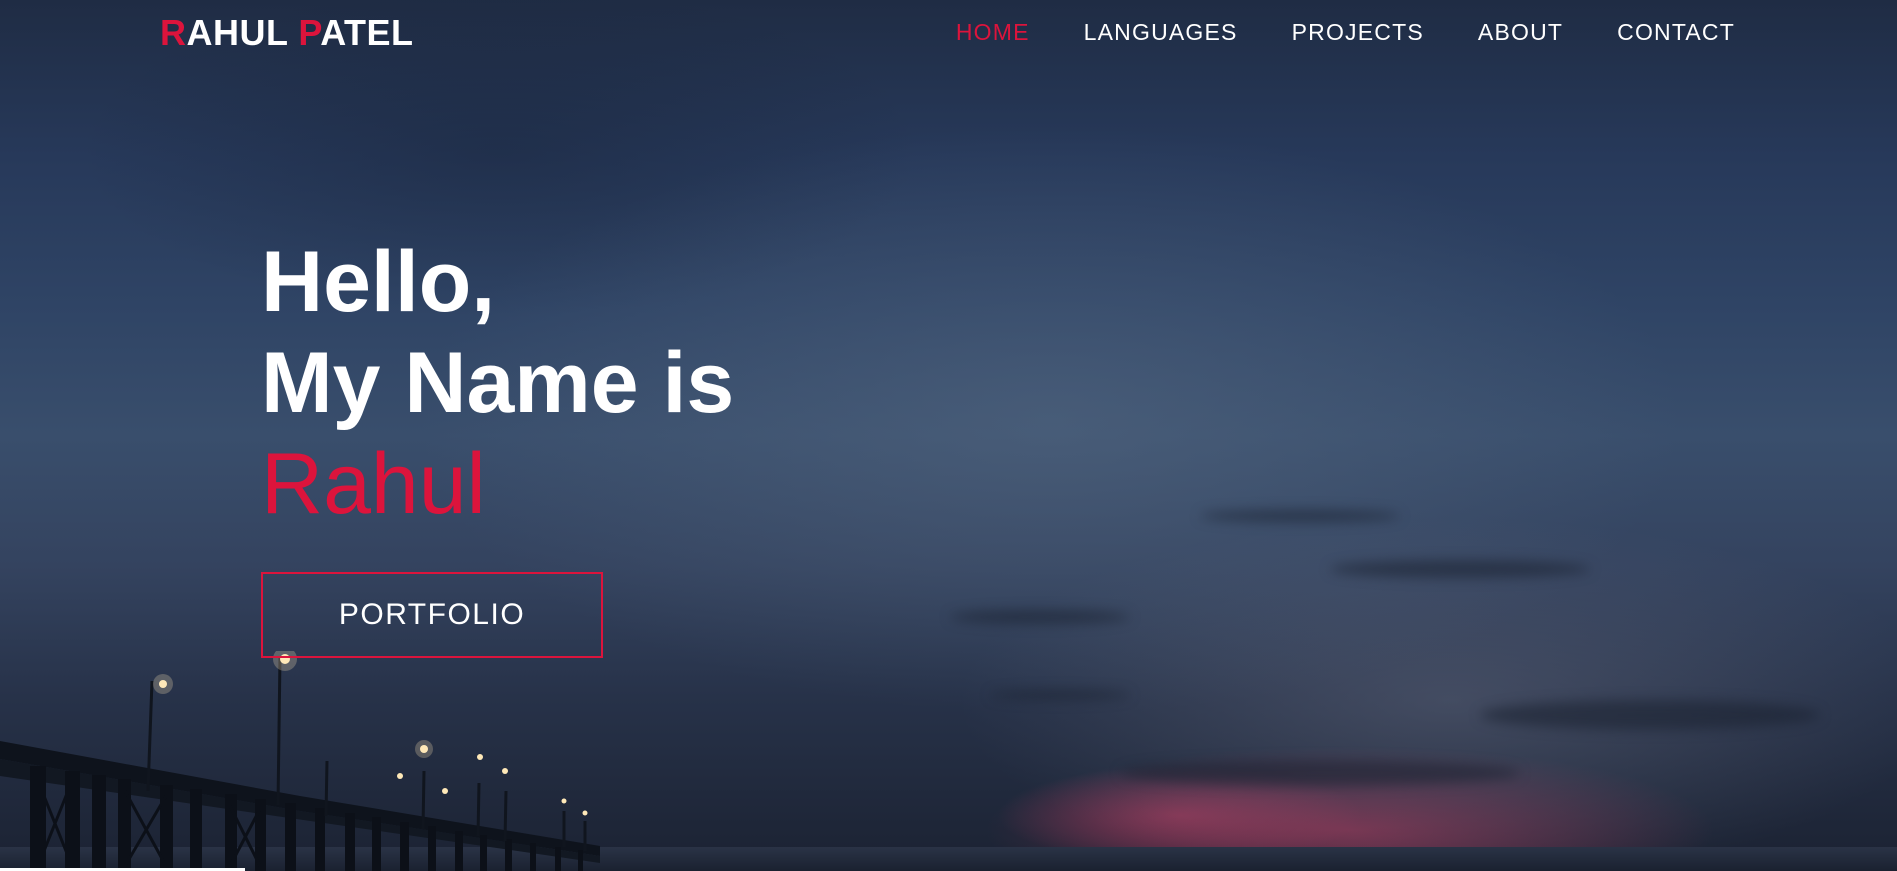 The height and width of the screenshot is (871, 1897). What do you see at coordinates (993, 32) in the screenshot?
I see `nav-link-home: HOME` at bounding box center [993, 32].